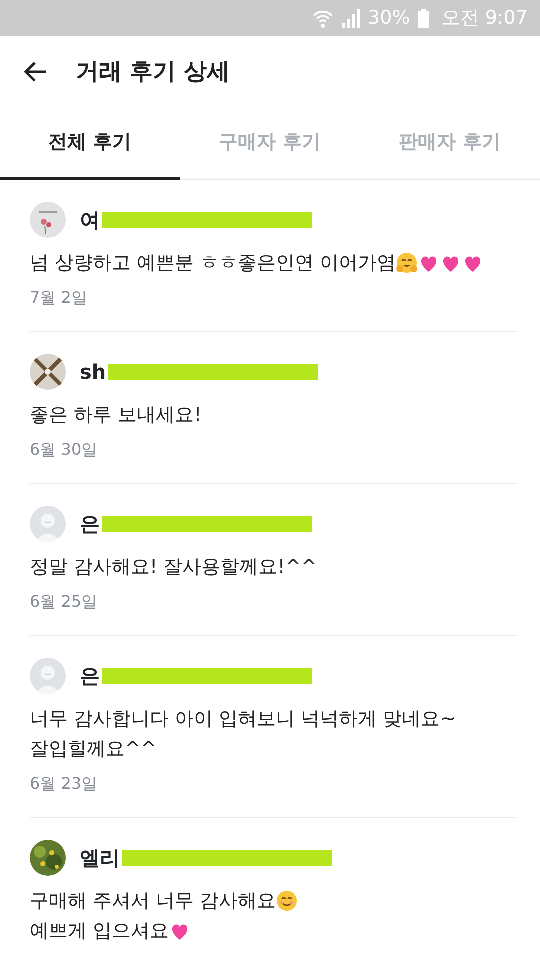  What do you see at coordinates (450, 144) in the screenshot?
I see `review-tab: 판매자 후기` at bounding box center [450, 144].